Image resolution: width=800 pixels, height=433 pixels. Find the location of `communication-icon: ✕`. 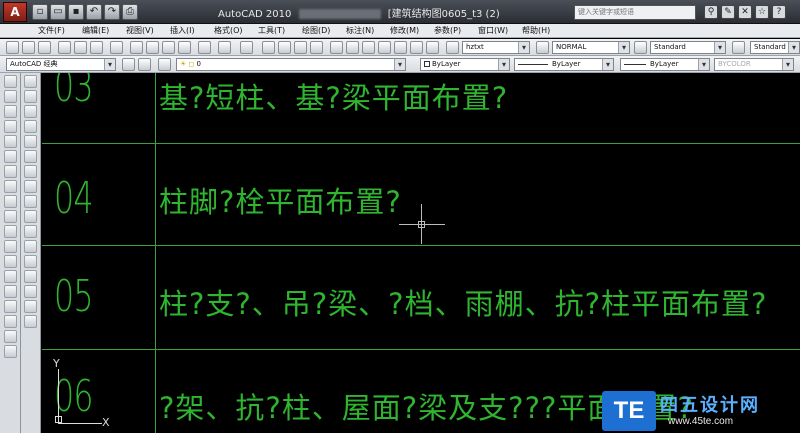

communication-icon: ✕ is located at coordinates (745, 12).